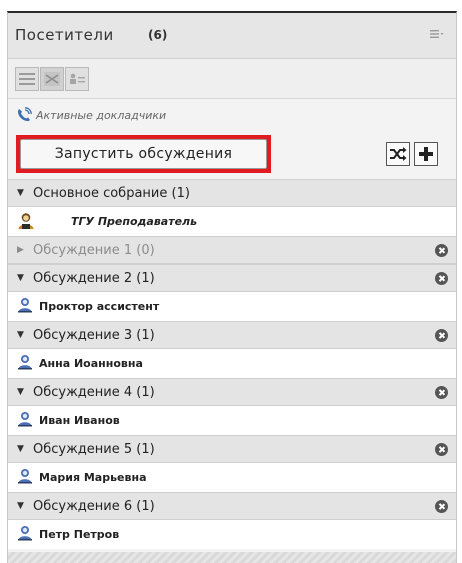 Image resolution: width=462 pixels, height=563 pixels. I want to click on panel-header: Посетители (6), so click(232, 36).